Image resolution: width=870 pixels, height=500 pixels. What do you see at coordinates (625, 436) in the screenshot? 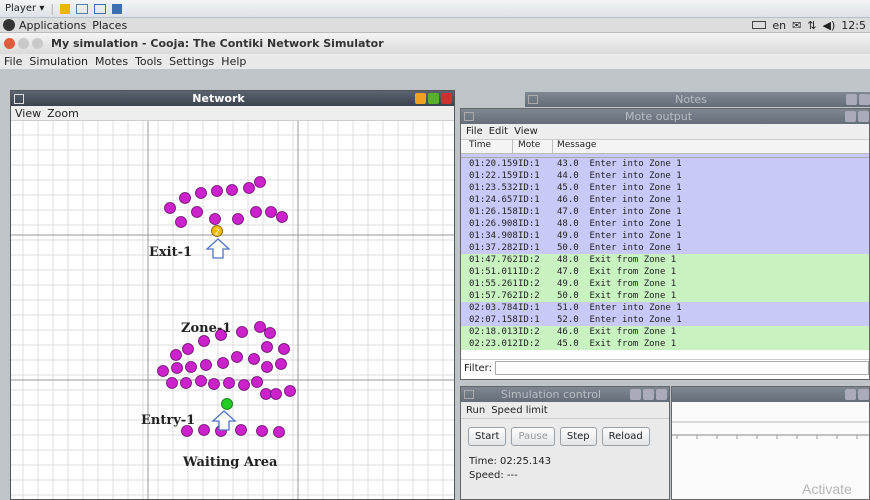
I see `reload-button: Reload` at bounding box center [625, 436].